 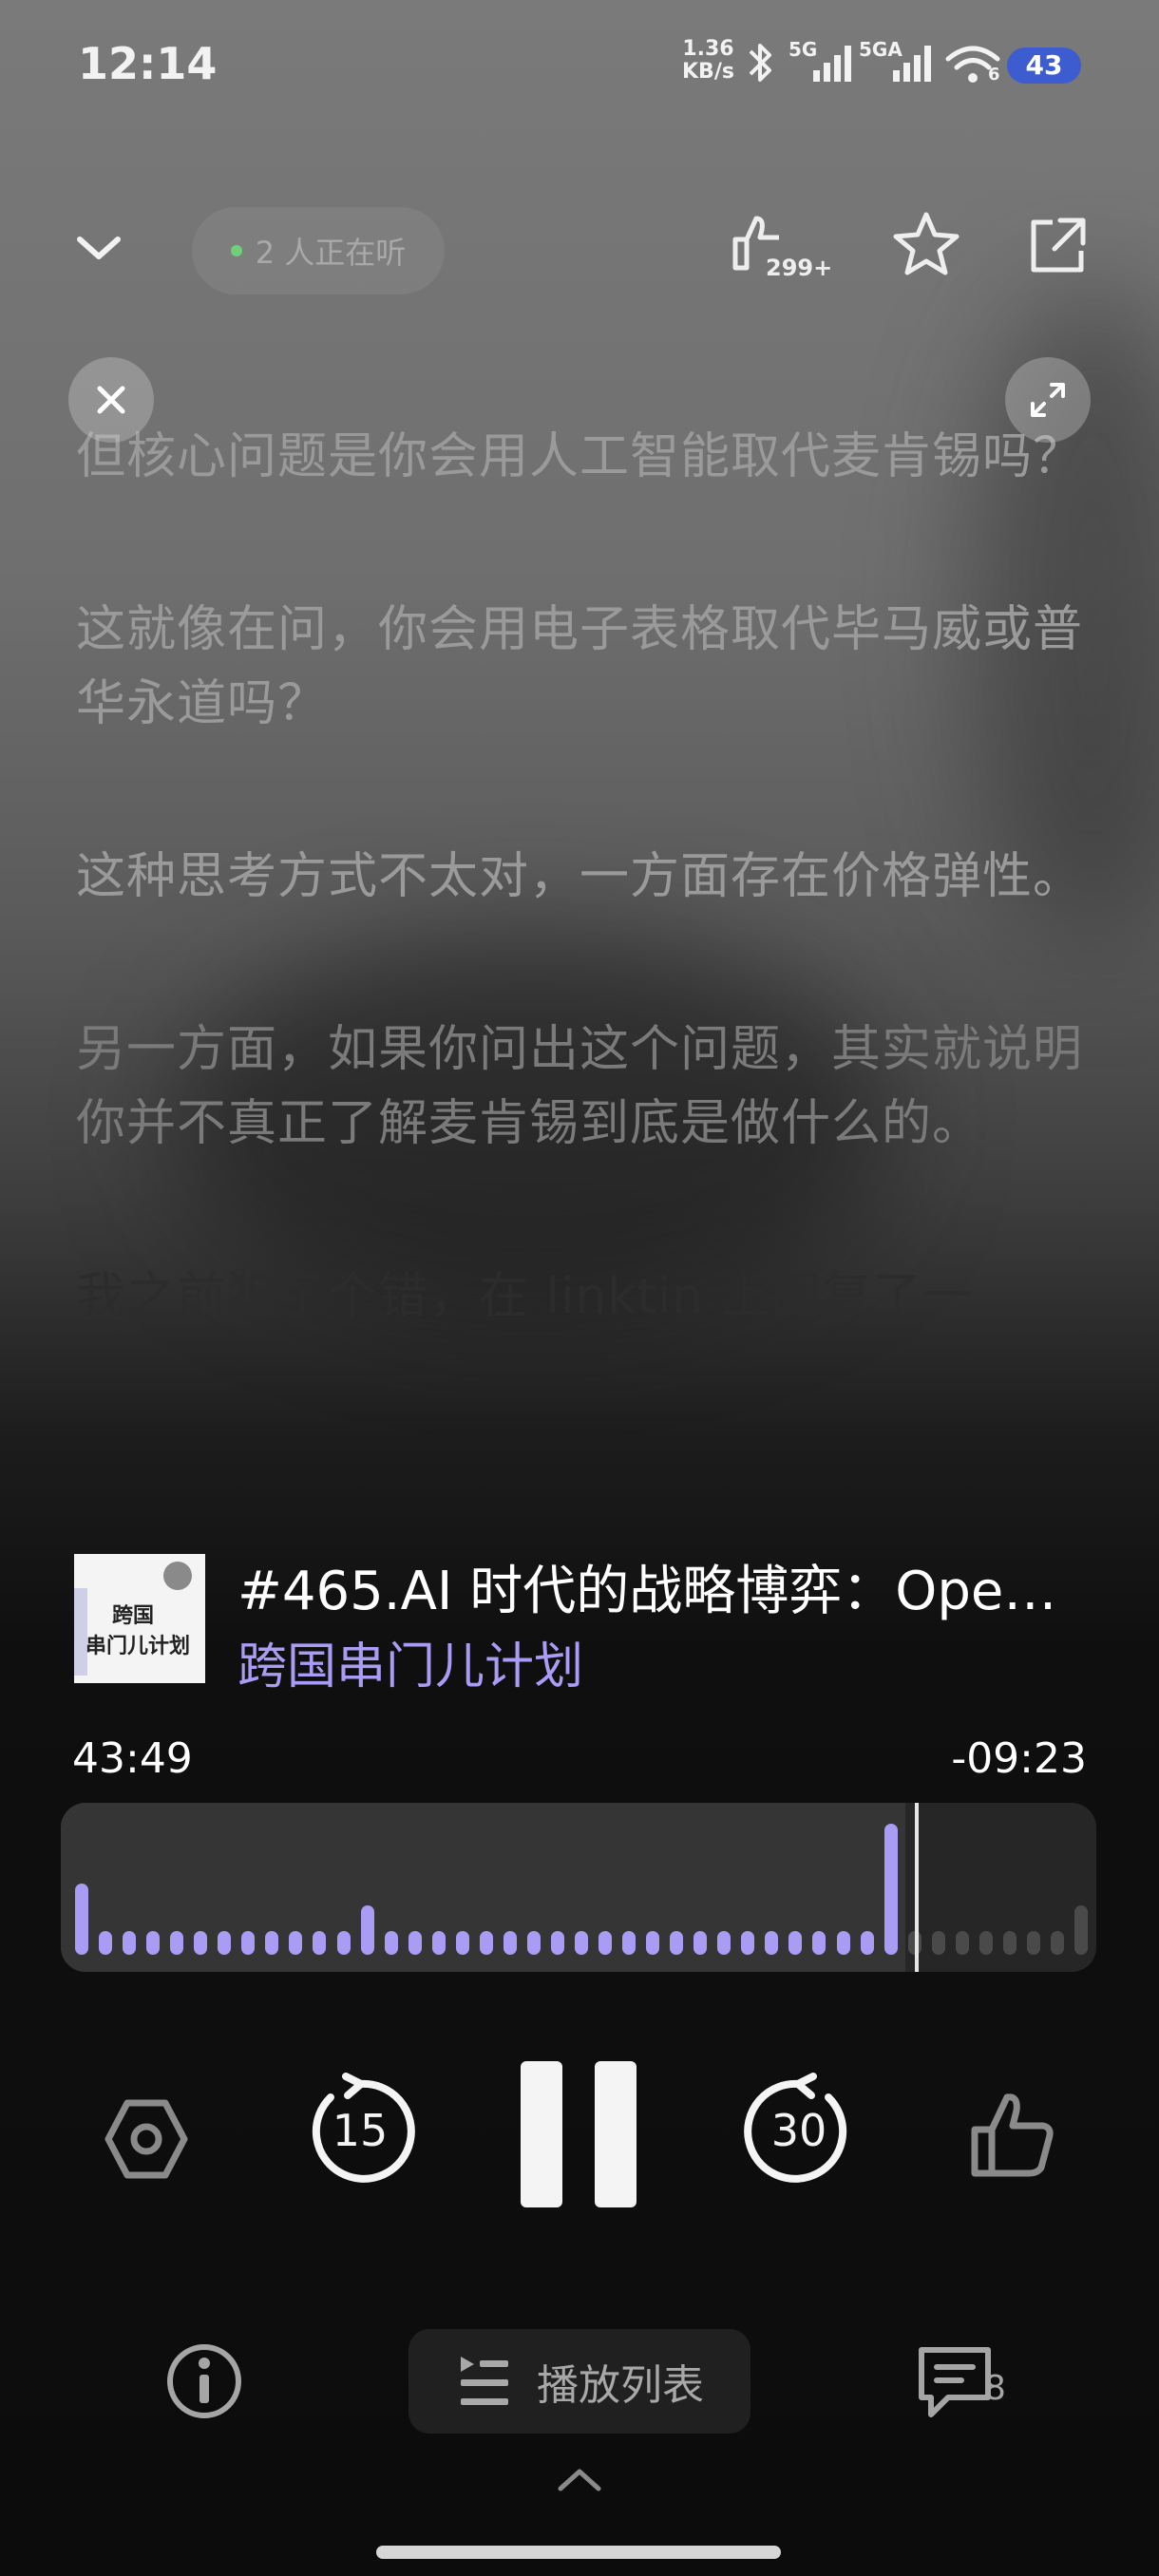 I want to click on network-speed-unit: KB/s, so click(x=708, y=72).